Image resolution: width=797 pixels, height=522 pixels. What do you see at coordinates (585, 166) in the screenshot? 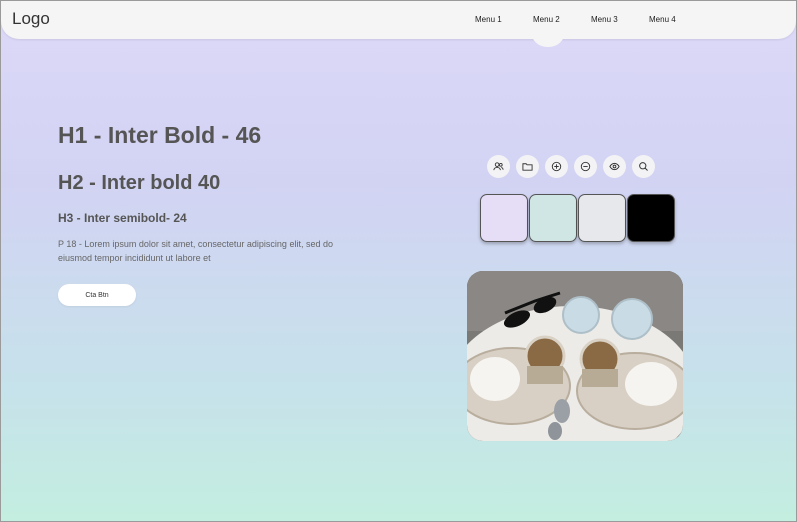
I see `minus-circle-icon` at bounding box center [585, 166].